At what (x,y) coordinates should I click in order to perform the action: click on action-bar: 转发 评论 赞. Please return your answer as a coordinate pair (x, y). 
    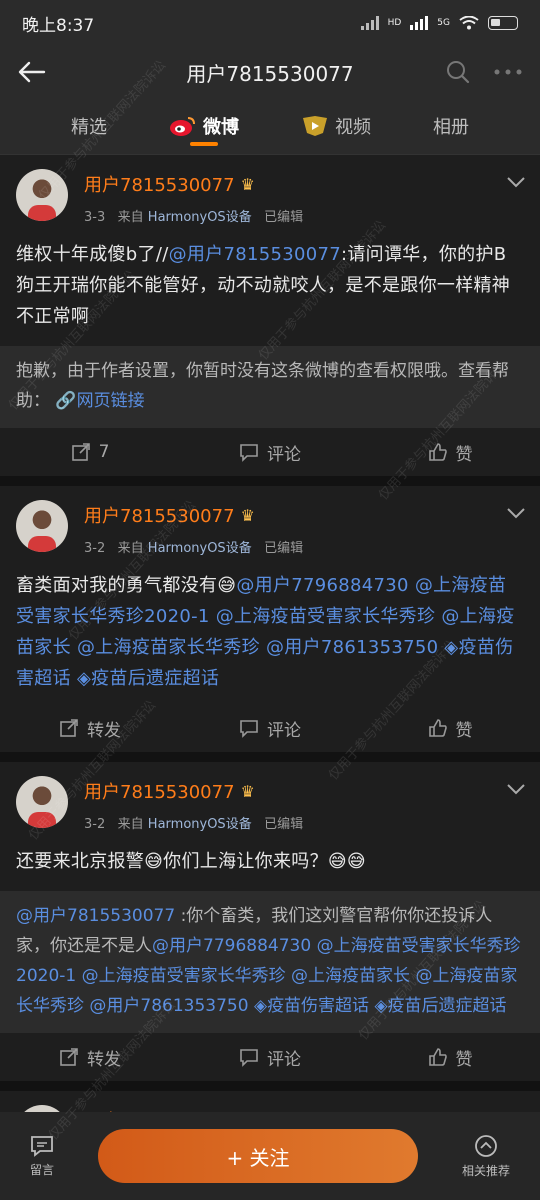
    Looking at the image, I should click on (270, 728).